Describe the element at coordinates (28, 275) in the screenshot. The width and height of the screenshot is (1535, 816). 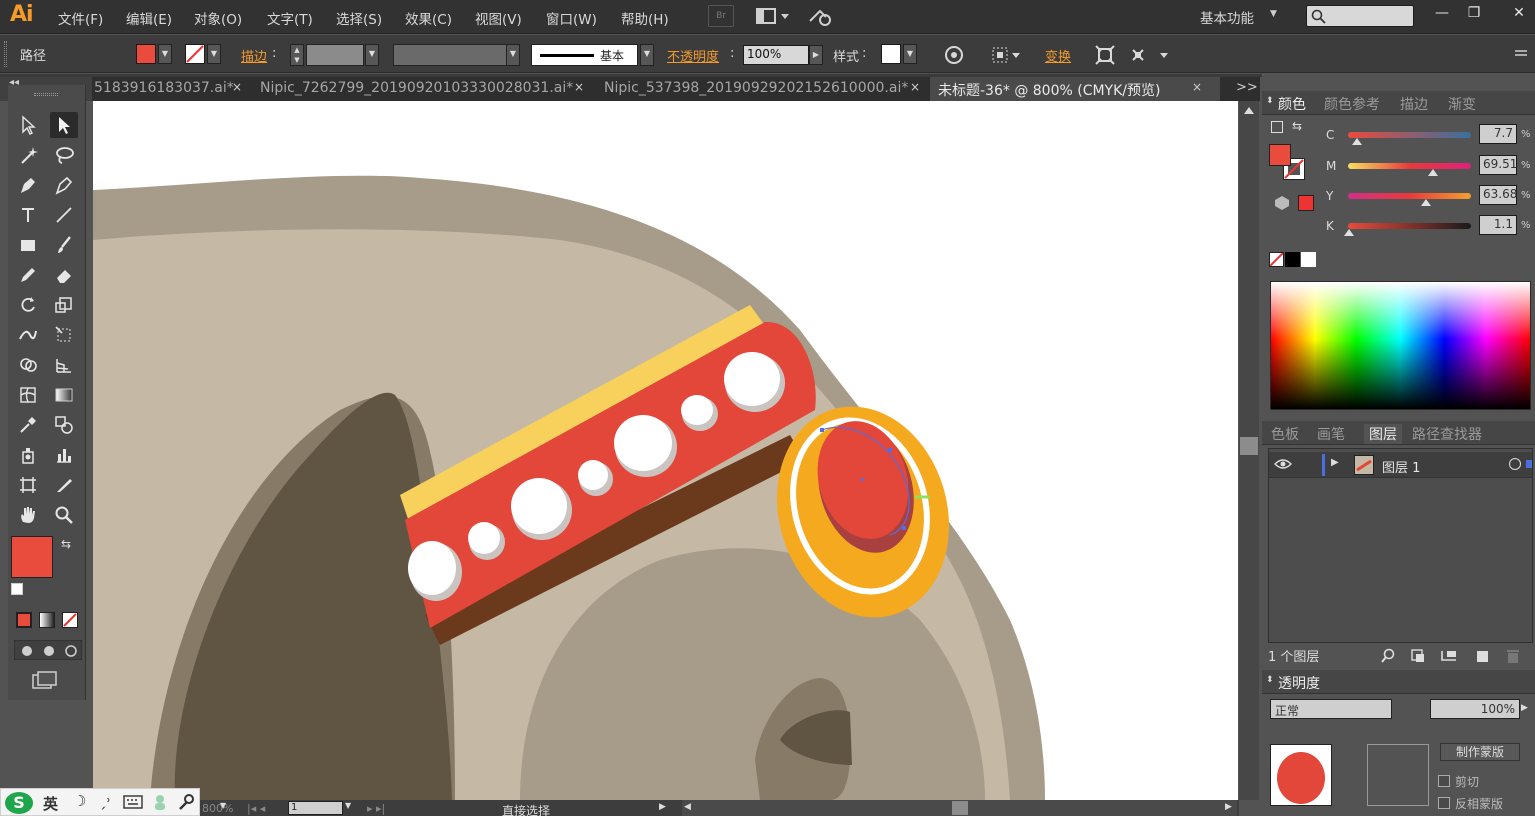
I see `pencil-tool-icon` at that location.